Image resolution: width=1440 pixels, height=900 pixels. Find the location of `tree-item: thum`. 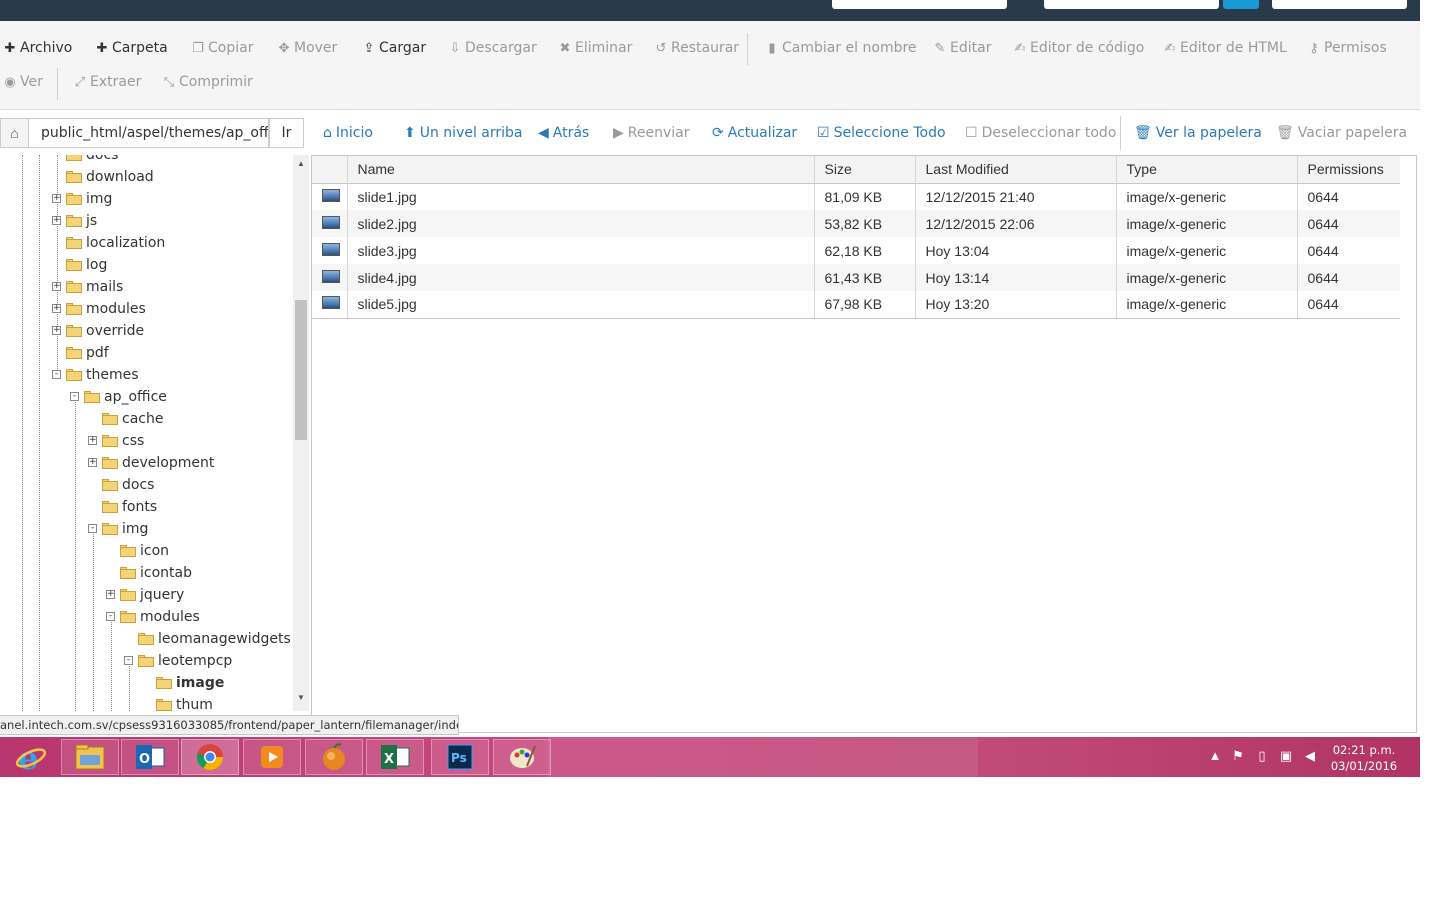

tree-item: thum is located at coordinates (184, 702).